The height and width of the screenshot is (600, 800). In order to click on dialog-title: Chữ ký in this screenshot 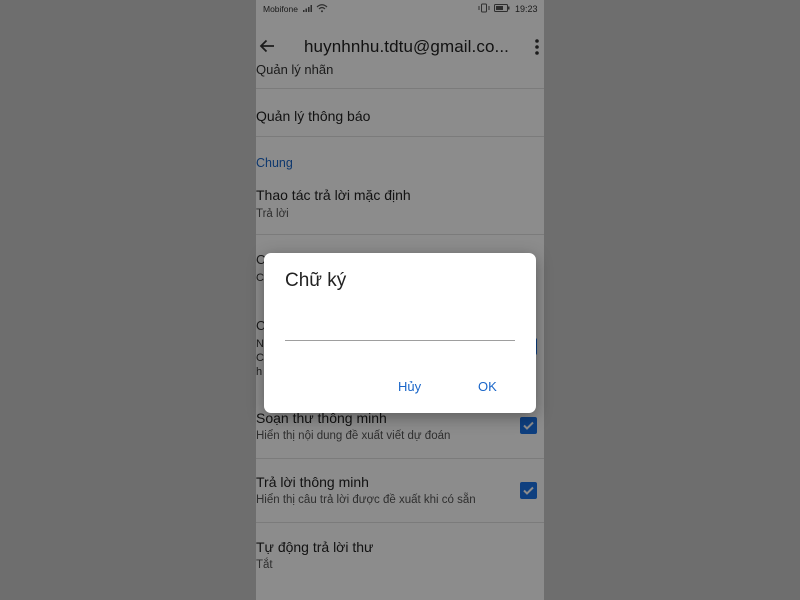, I will do `click(316, 280)`.